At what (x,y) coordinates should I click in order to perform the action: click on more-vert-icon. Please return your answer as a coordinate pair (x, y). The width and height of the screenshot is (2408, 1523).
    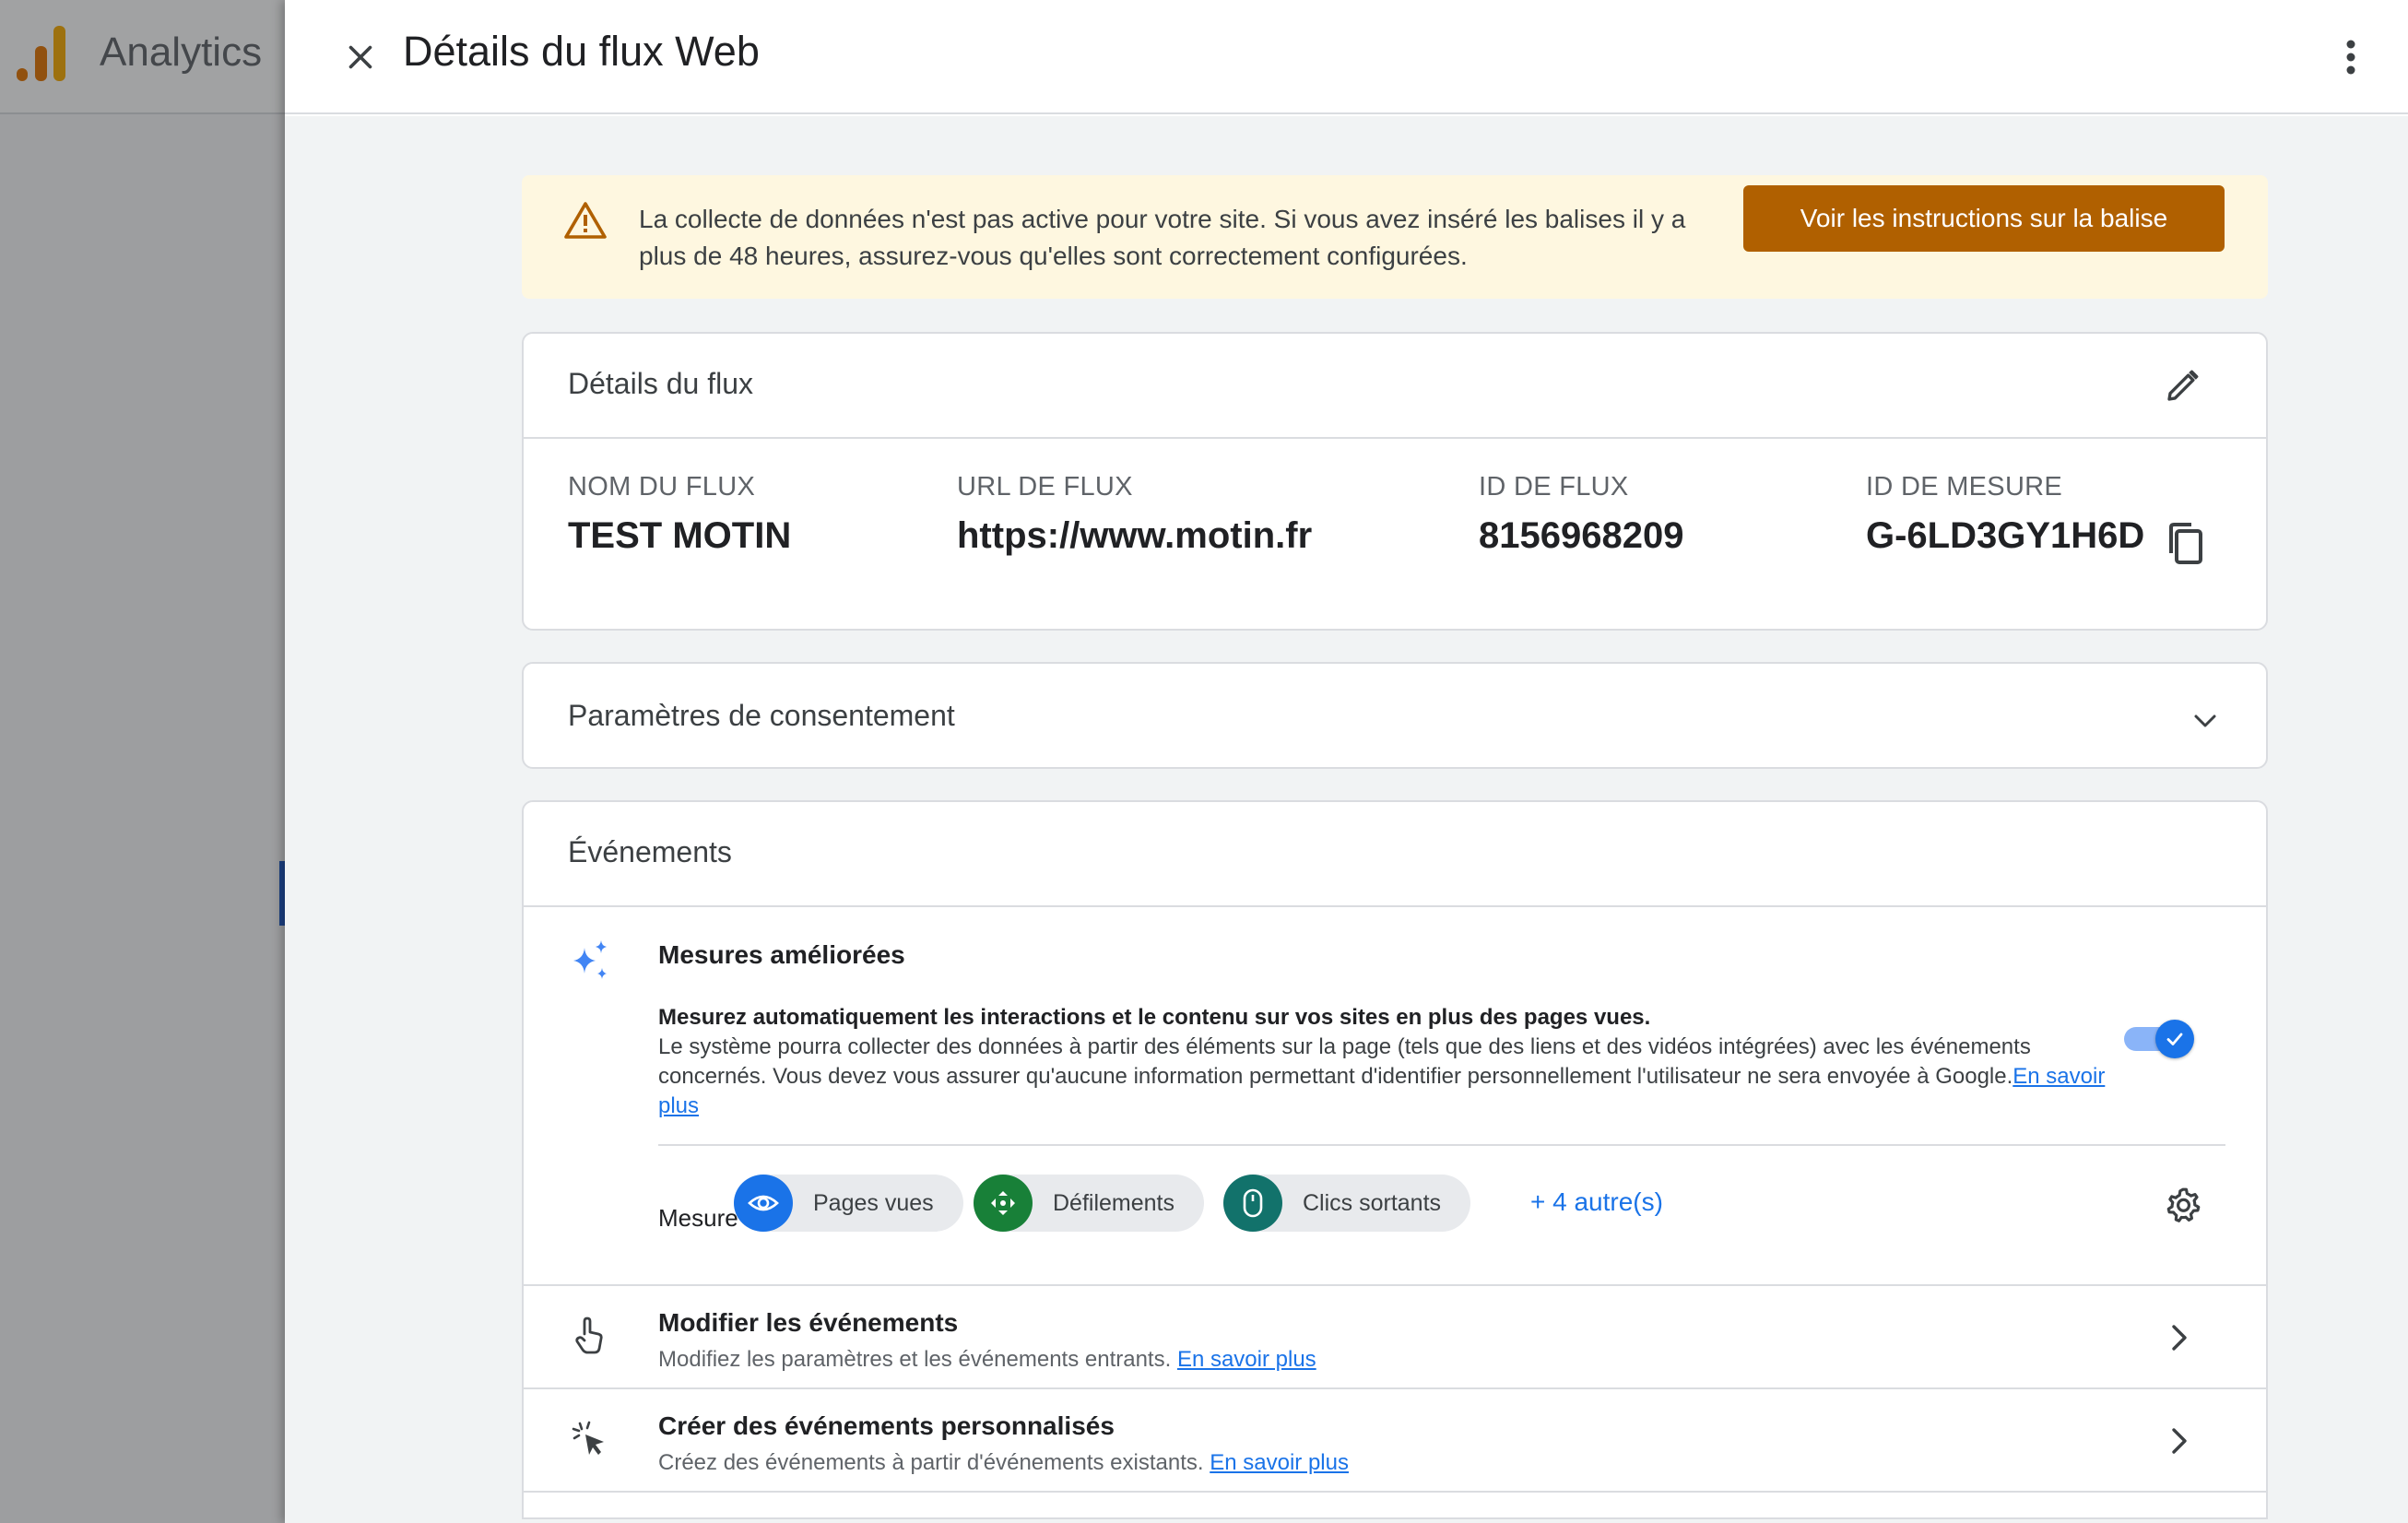
    Looking at the image, I should click on (2350, 57).